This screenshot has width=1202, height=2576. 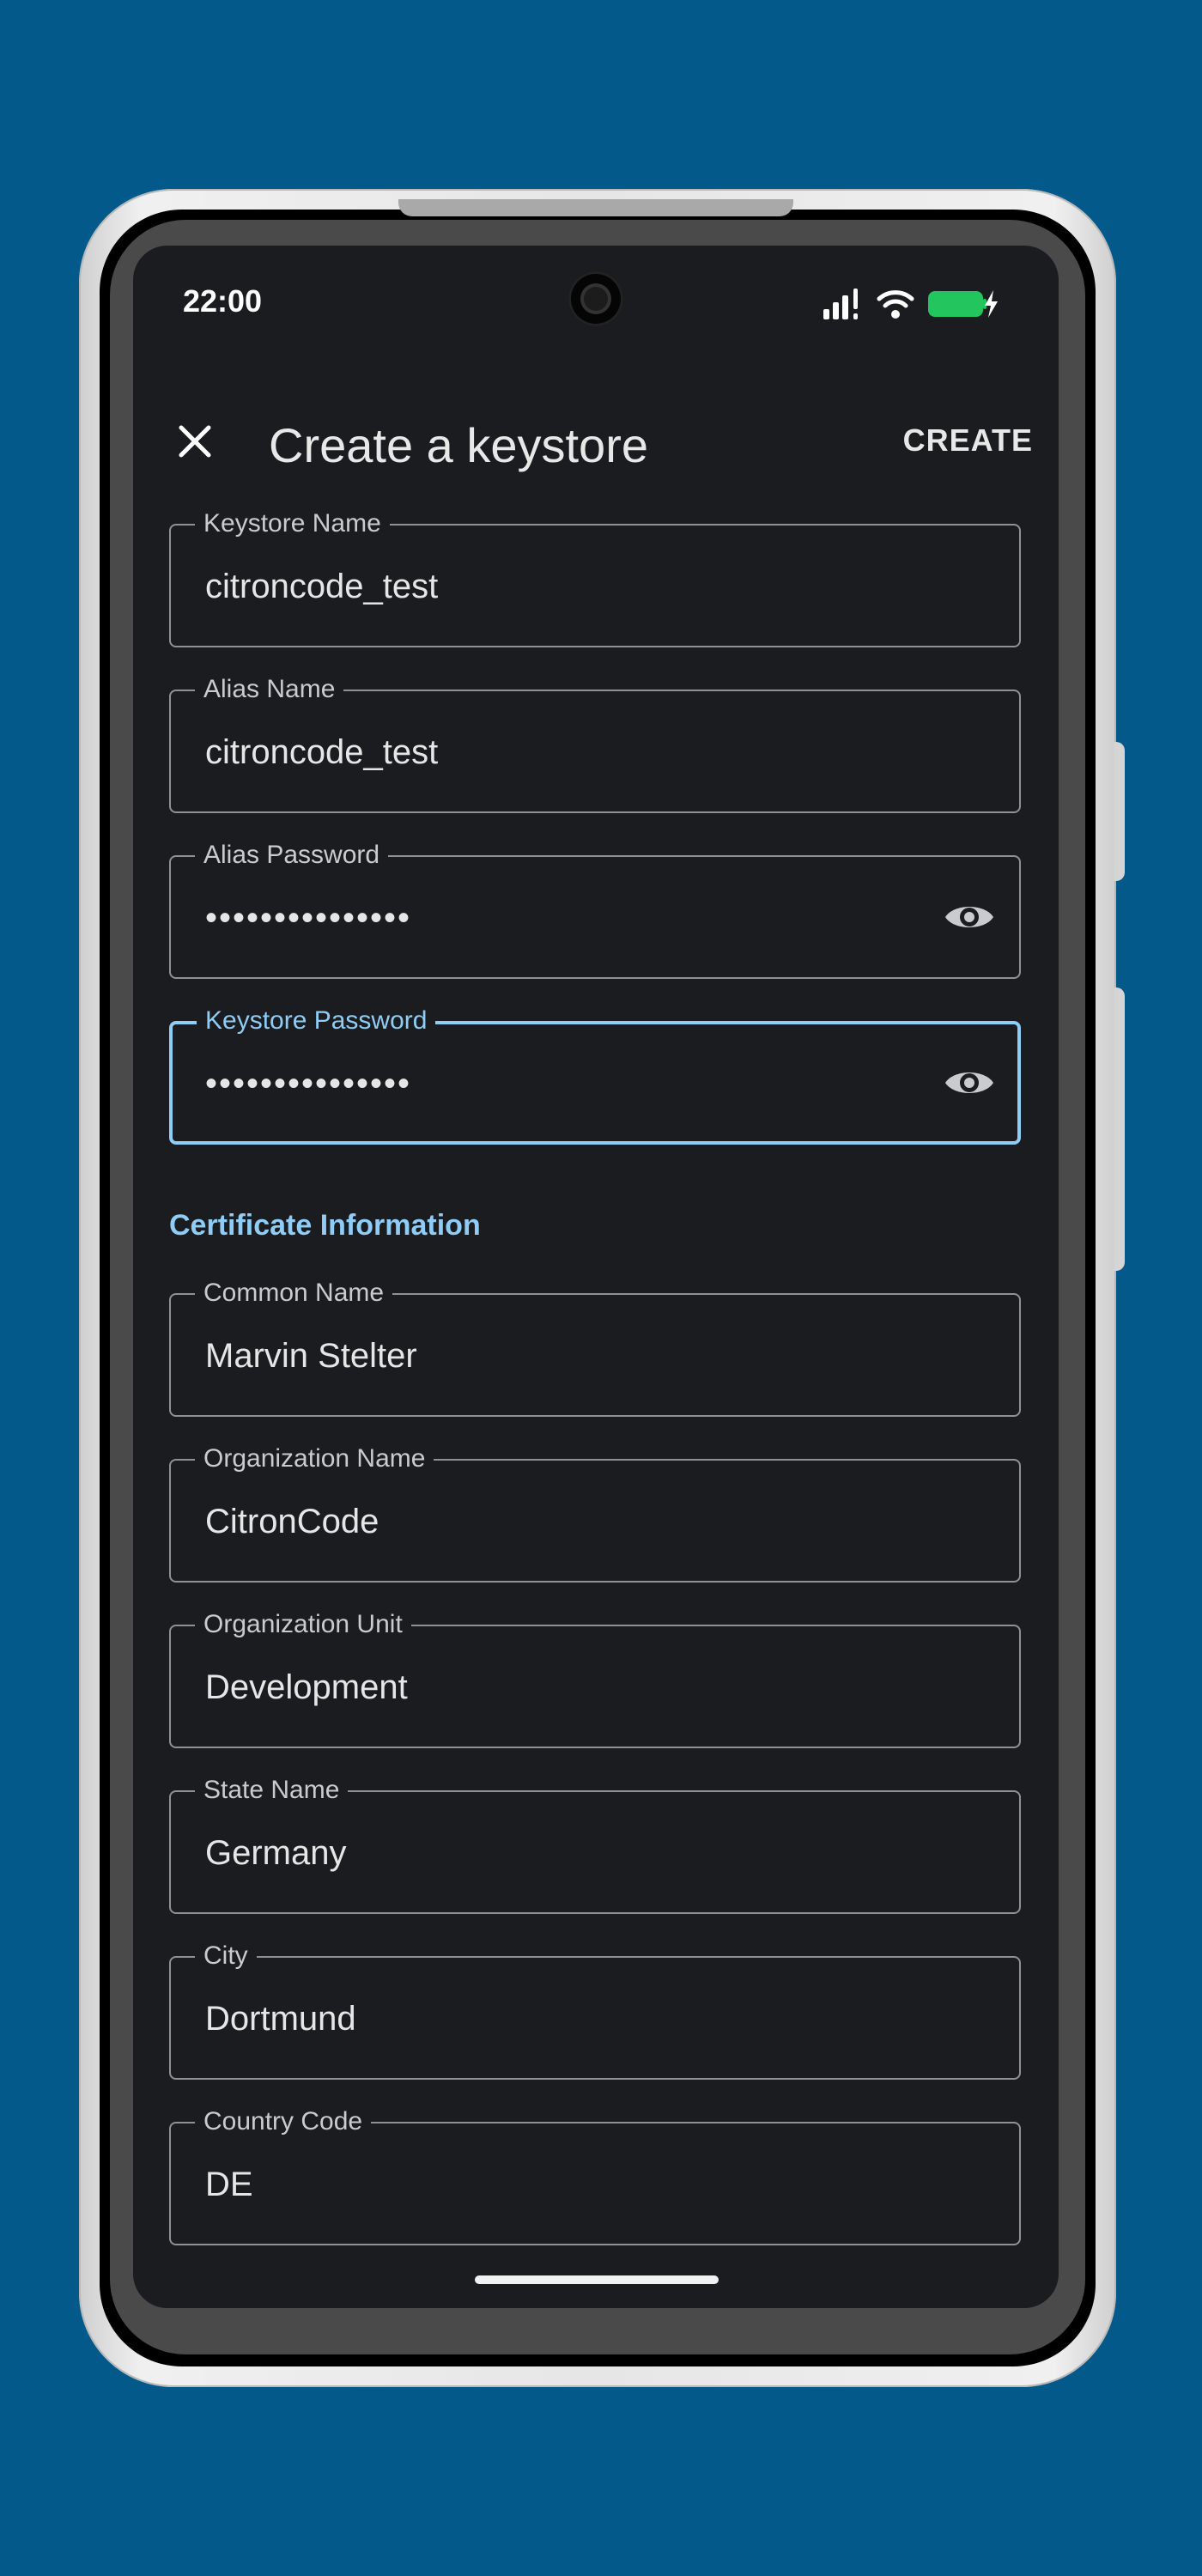 What do you see at coordinates (292, 856) in the screenshot?
I see `field-label: Alias Password` at bounding box center [292, 856].